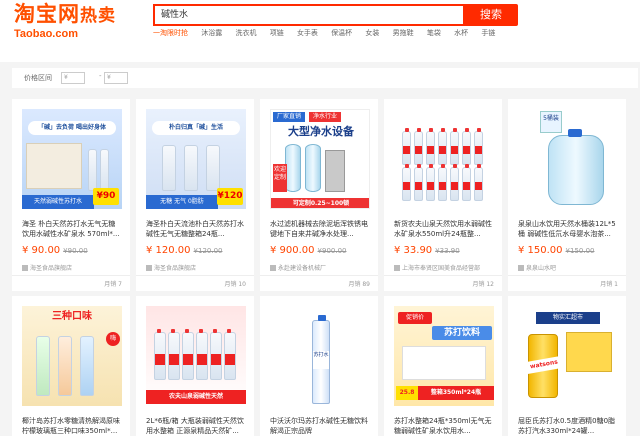 This screenshot has width=640, height=436. I want to click on price-row: ¥ 900.00 ¥900.00, so click(308, 250).